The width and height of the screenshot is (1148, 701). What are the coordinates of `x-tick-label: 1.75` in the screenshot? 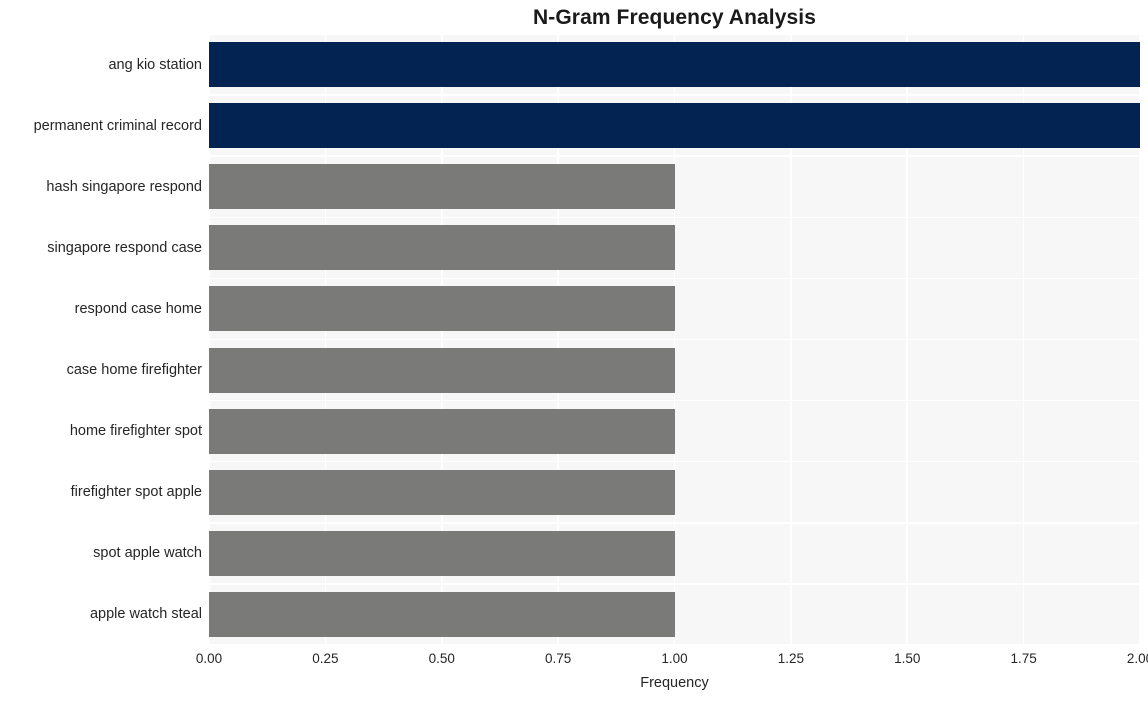 It's located at (1023, 658).